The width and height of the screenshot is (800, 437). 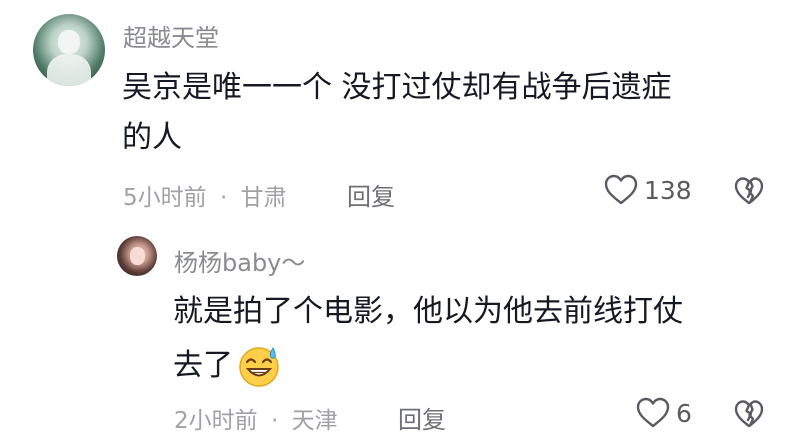 What do you see at coordinates (165, 198) in the screenshot?
I see `comment-time: 5小时前` at bounding box center [165, 198].